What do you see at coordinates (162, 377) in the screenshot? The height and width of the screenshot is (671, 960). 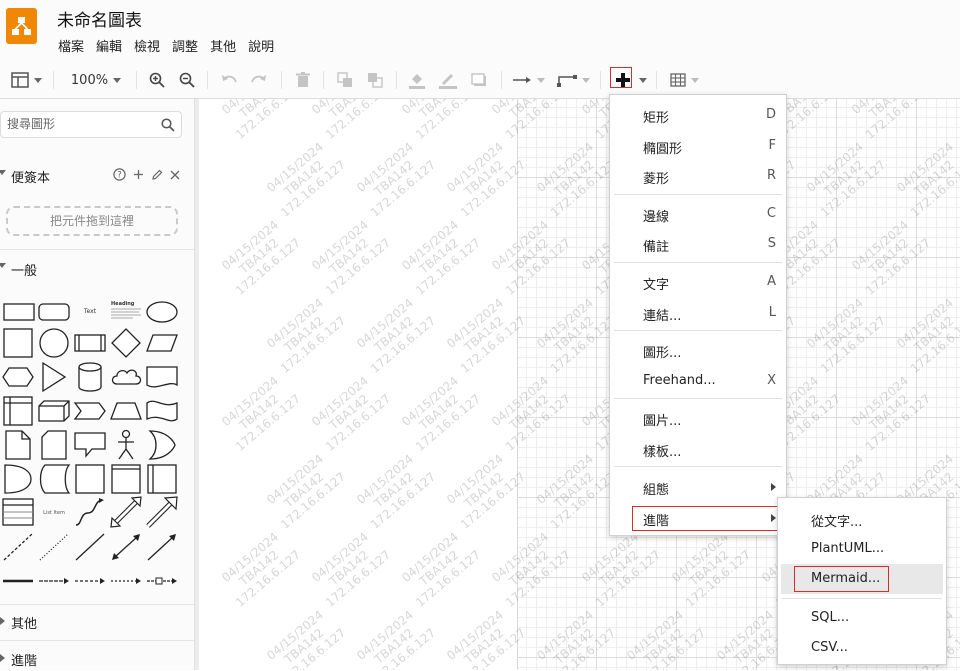 I see `shape-document` at bounding box center [162, 377].